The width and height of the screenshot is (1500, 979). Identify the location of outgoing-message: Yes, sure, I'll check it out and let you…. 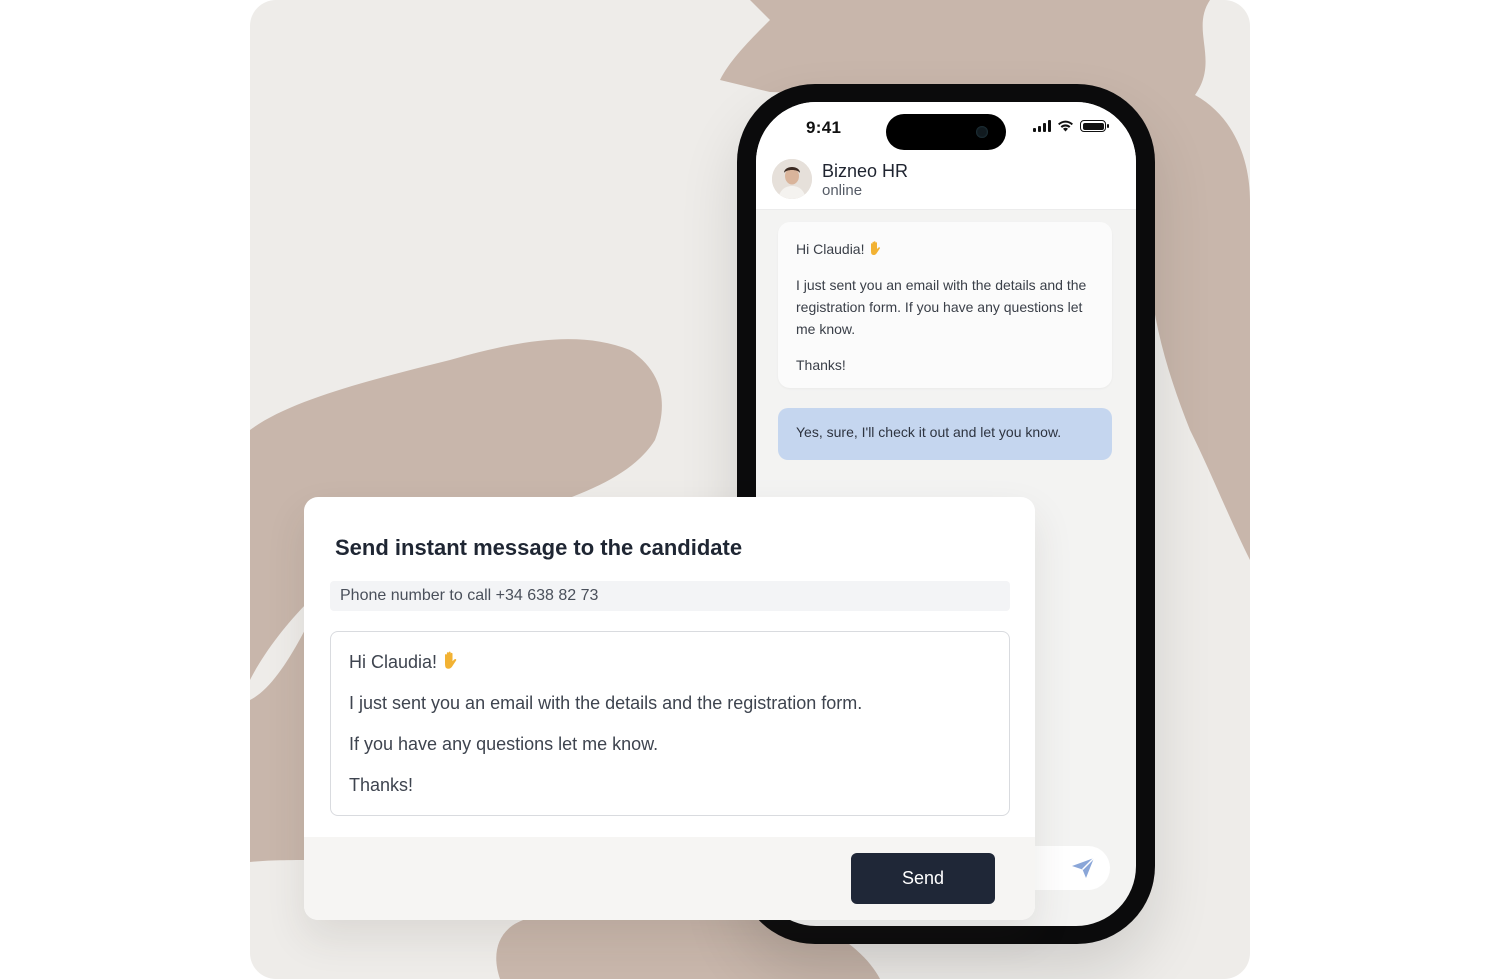
(945, 434).